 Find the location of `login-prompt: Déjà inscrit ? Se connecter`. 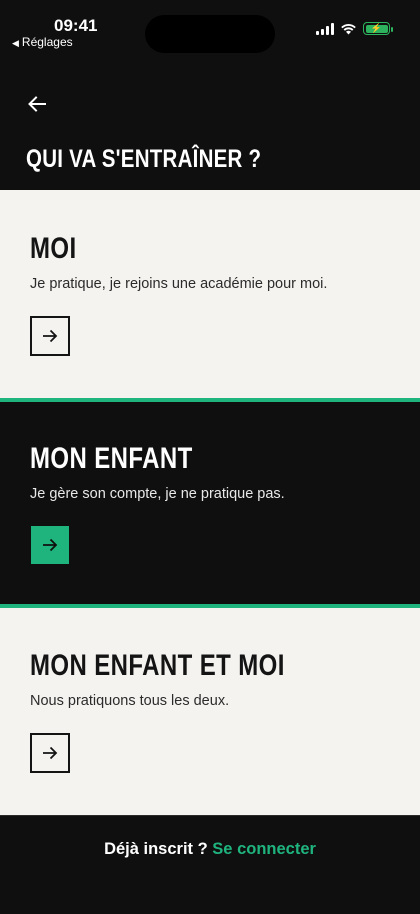

login-prompt: Déjà inscrit ? Se connecter is located at coordinates (210, 849).